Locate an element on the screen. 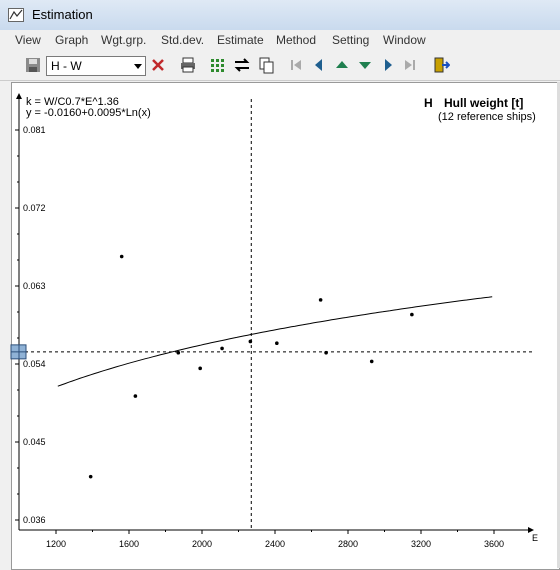  app-icon is located at coordinates (16, 15).